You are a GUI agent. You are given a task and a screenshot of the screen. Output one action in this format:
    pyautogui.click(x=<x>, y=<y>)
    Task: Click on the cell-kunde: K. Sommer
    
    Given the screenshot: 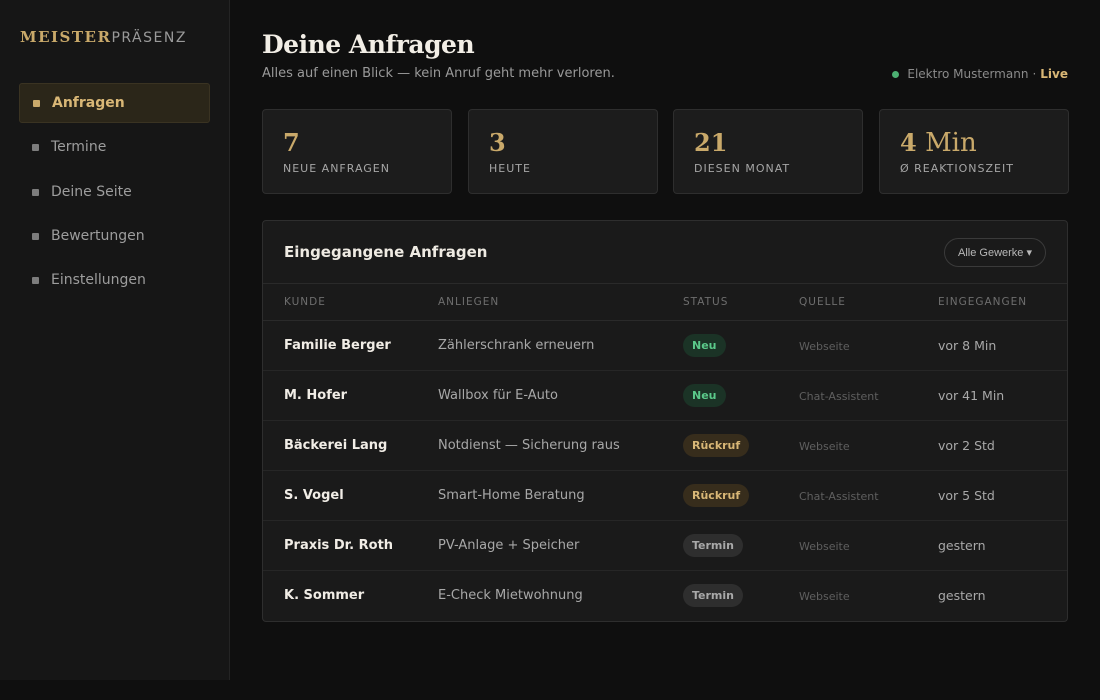 What is the action you would take?
    pyautogui.click(x=324, y=595)
    